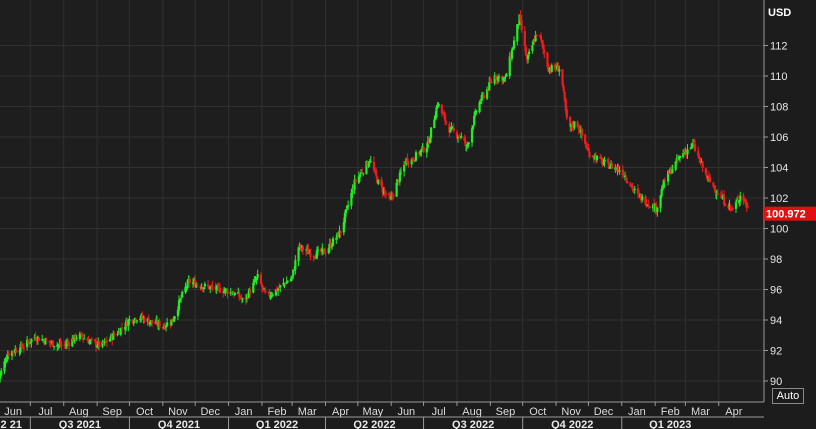 The width and height of the screenshot is (816, 429). What do you see at coordinates (277, 424) in the screenshot?
I see `x-quarter-label: Q1 2022` at bounding box center [277, 424].